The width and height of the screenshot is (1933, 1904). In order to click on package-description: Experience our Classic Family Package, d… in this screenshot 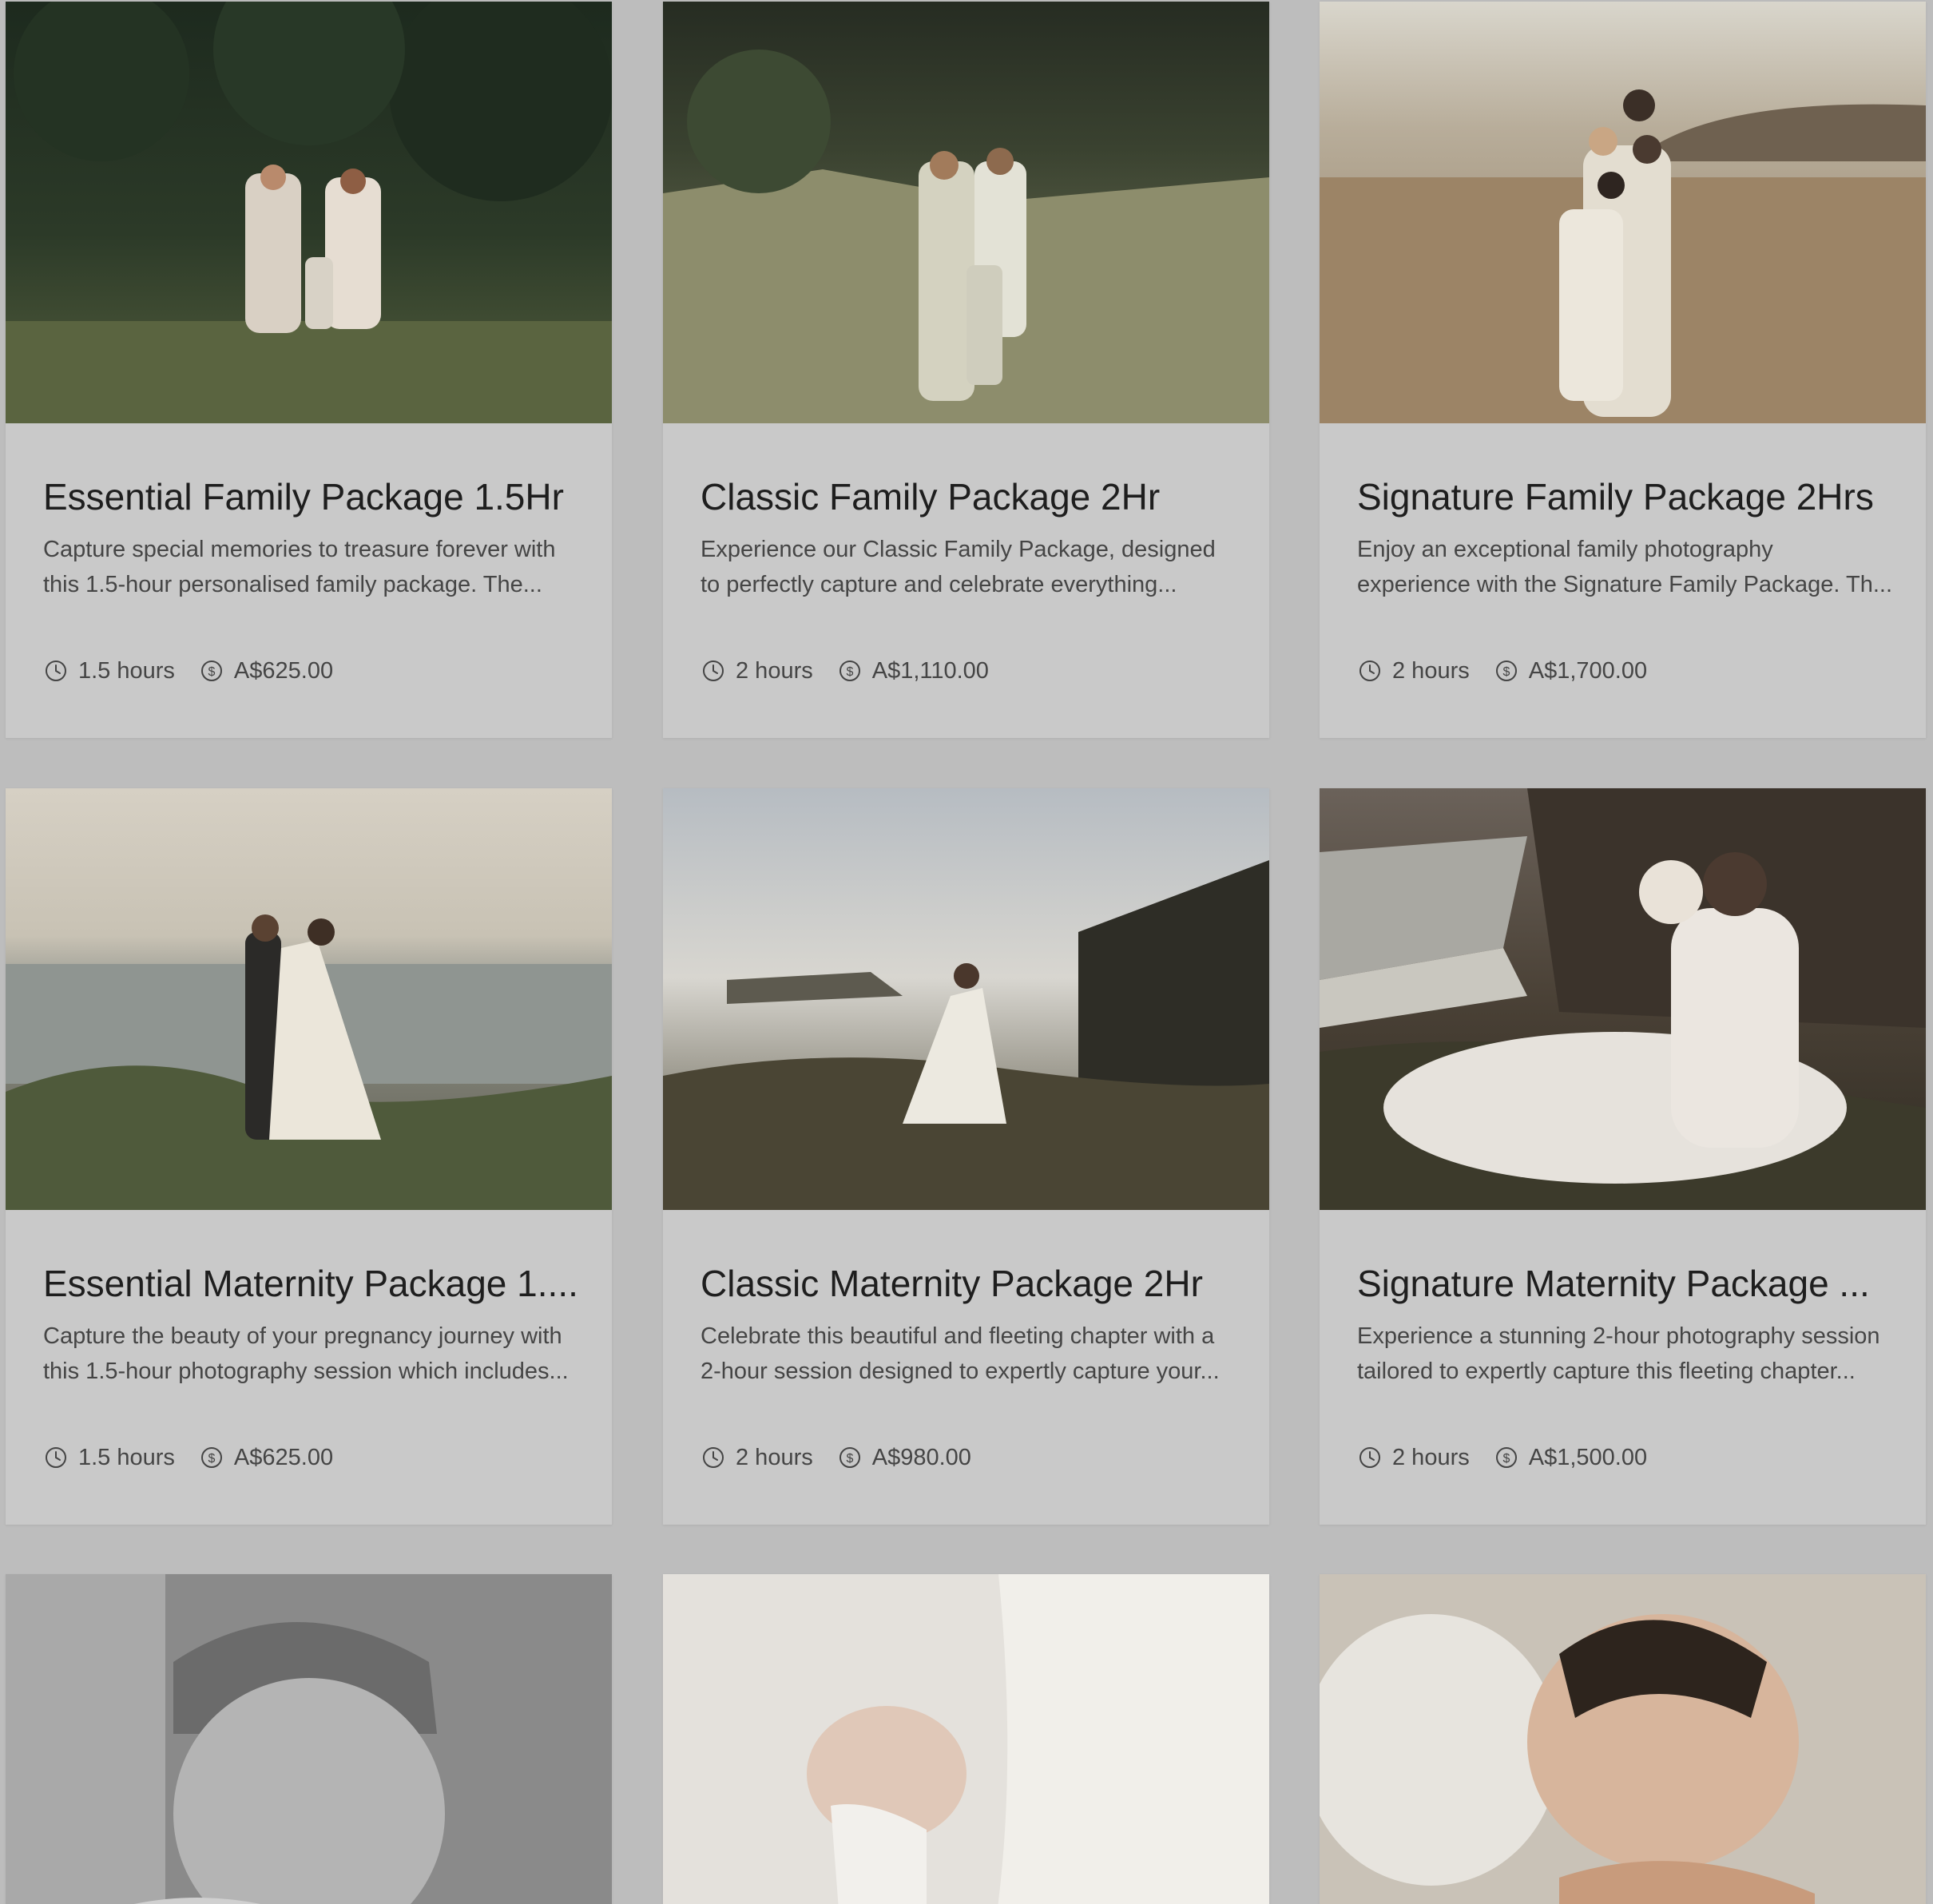, I will do `click(958, 567)`.